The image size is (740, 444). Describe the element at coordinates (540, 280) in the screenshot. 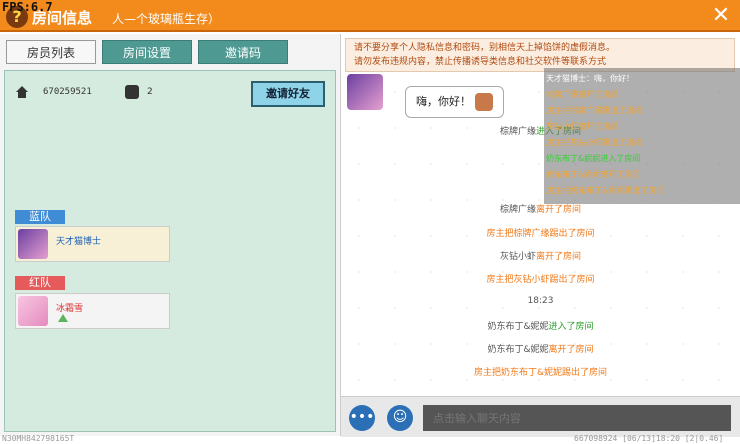

I see `system-message: 房主把灰钻小虾踢出了房间` at that location.